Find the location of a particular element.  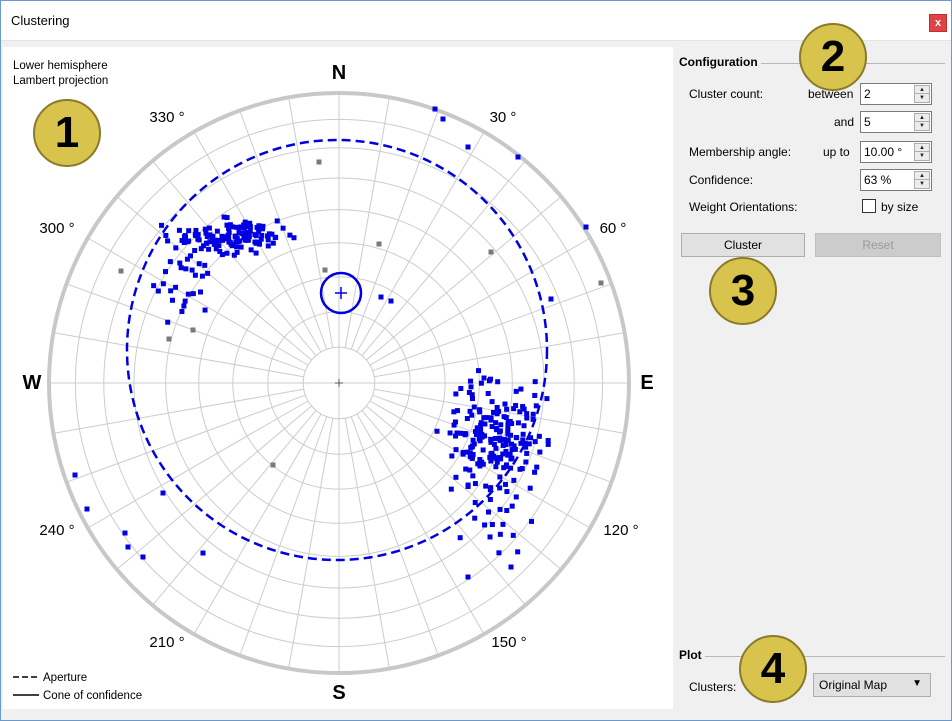

cluster-max-spinner: 5 ▲ ▼ is located at coordinates (896, 122).